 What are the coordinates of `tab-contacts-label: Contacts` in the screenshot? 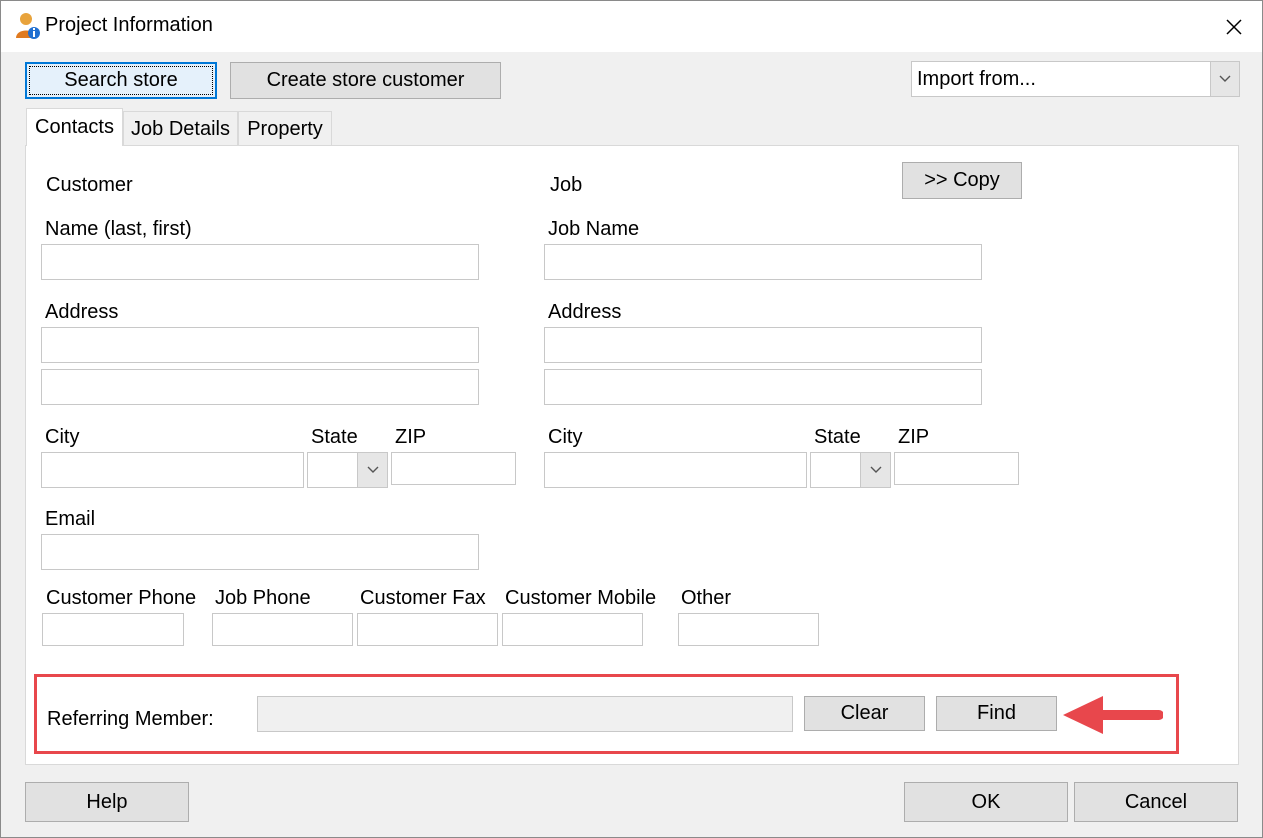 It's located at (74, 127).